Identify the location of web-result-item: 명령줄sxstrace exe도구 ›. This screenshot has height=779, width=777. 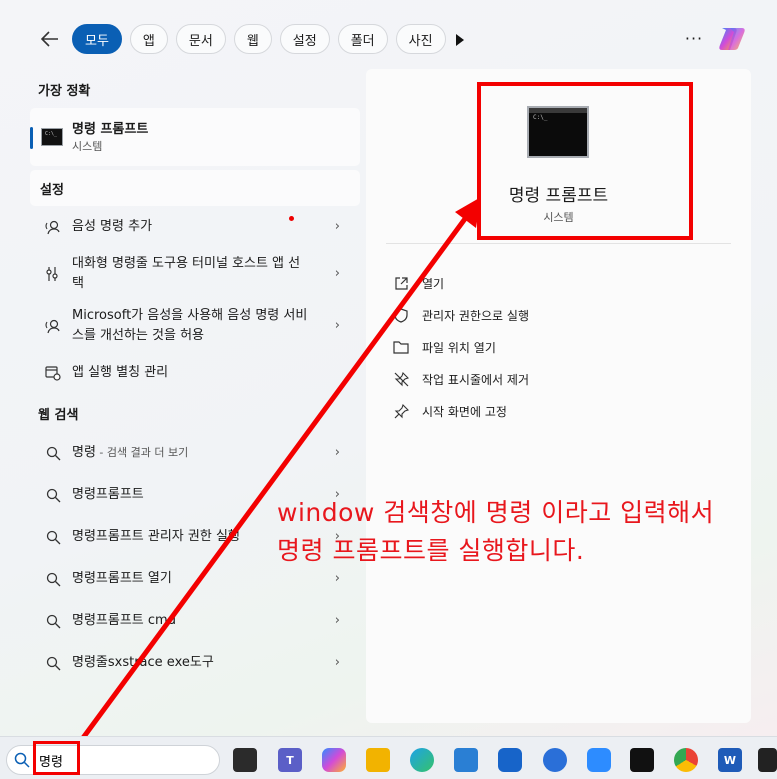
(195, 663).